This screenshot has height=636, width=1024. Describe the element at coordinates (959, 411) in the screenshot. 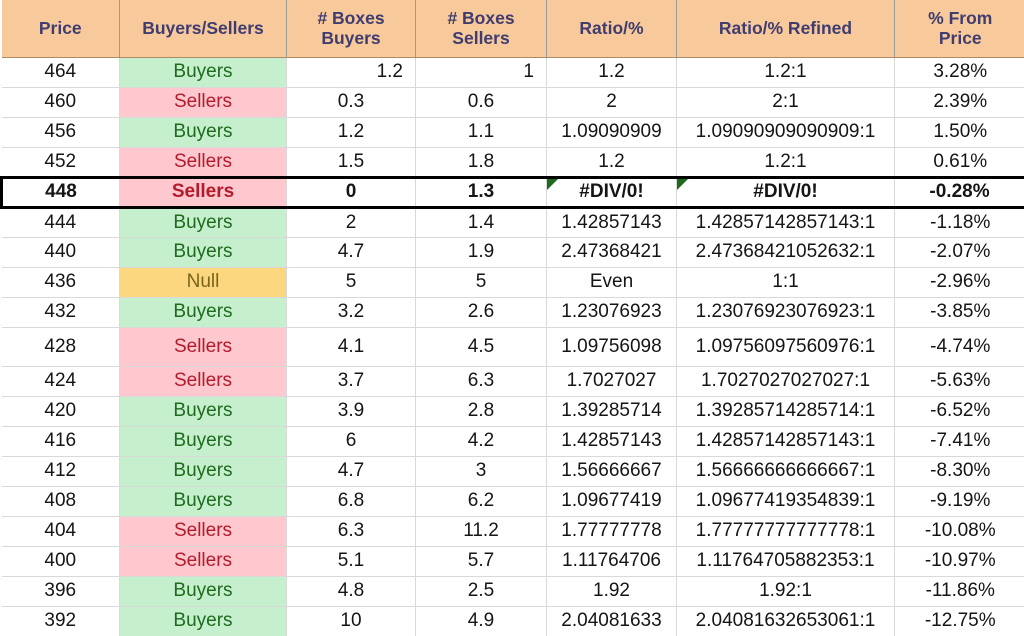

I see `cell-pct-from-price: -6.52%` at that location.